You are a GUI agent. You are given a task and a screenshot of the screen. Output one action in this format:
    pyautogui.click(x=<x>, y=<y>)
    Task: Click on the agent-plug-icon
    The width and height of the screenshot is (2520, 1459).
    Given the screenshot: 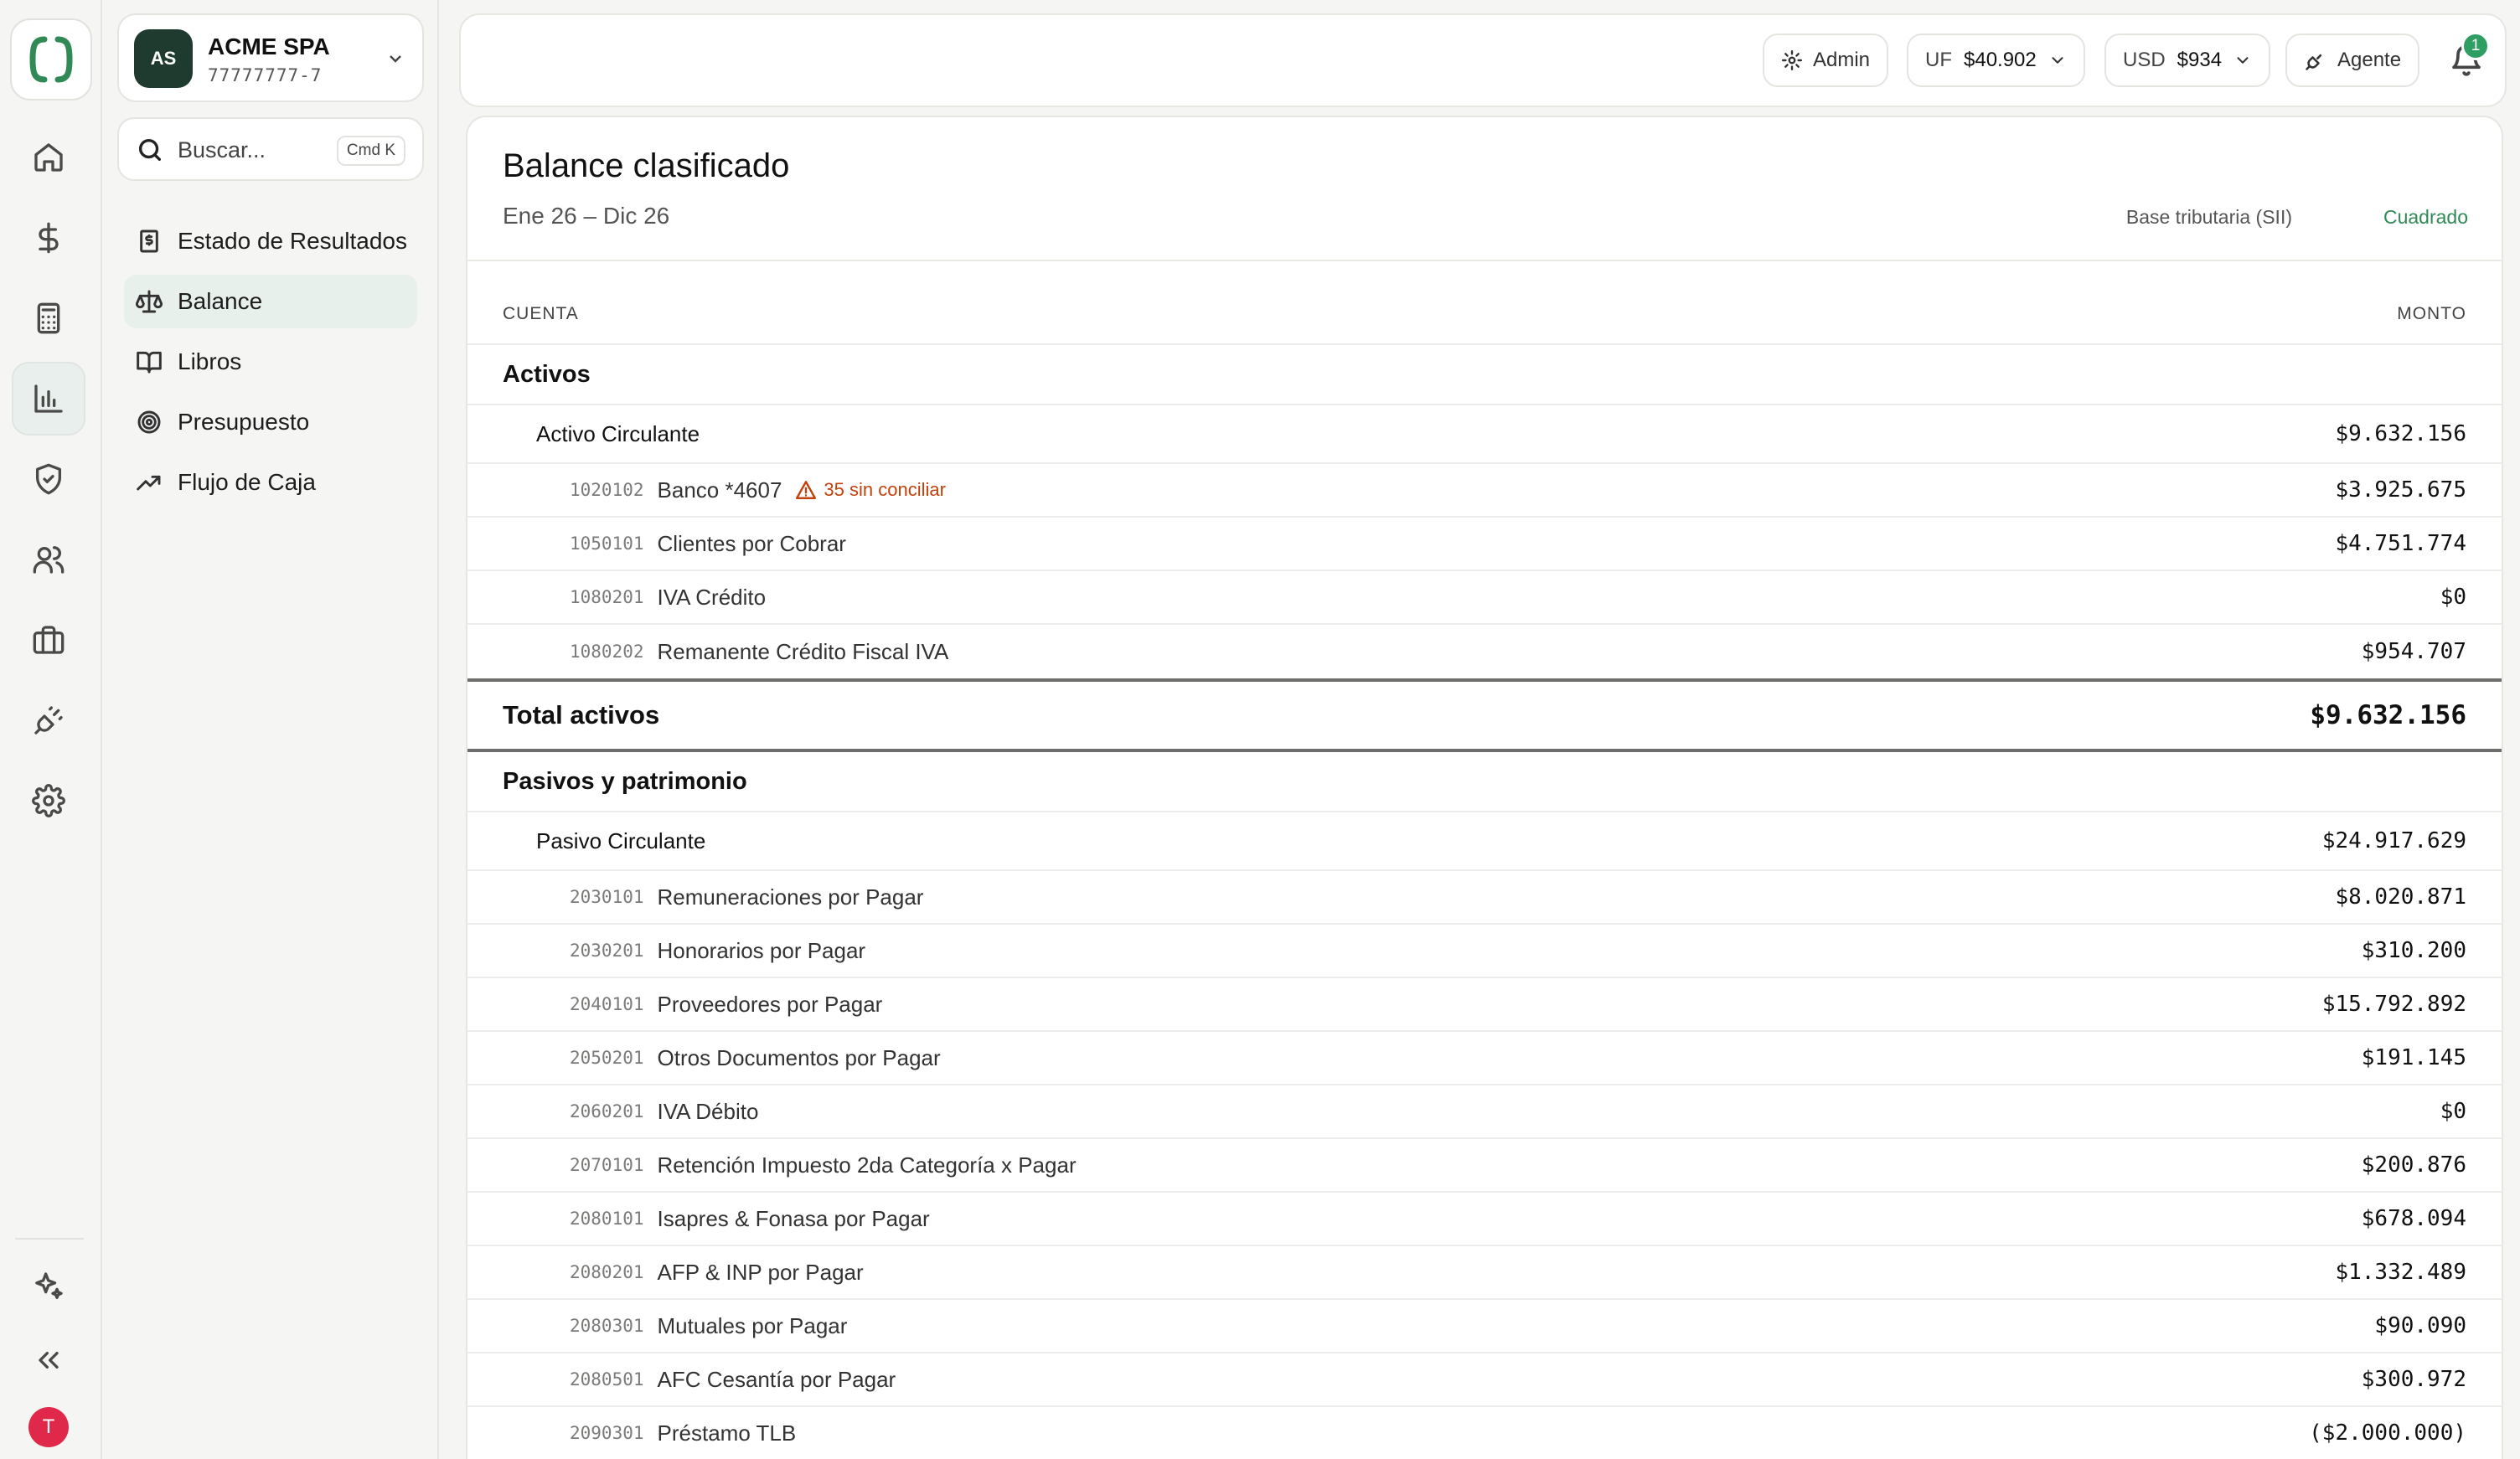 What is the action you would take?
    pyautogui.click(x=2314, y=62)
    